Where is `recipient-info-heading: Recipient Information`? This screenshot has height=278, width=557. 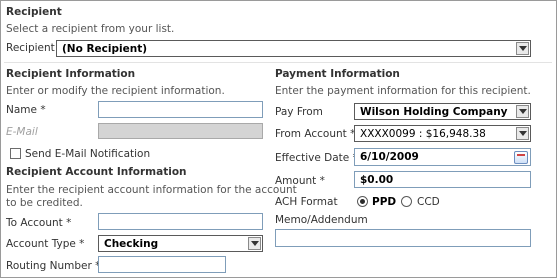
recipient-info-heading: Recipient Information is located at coordinates (71, 74).